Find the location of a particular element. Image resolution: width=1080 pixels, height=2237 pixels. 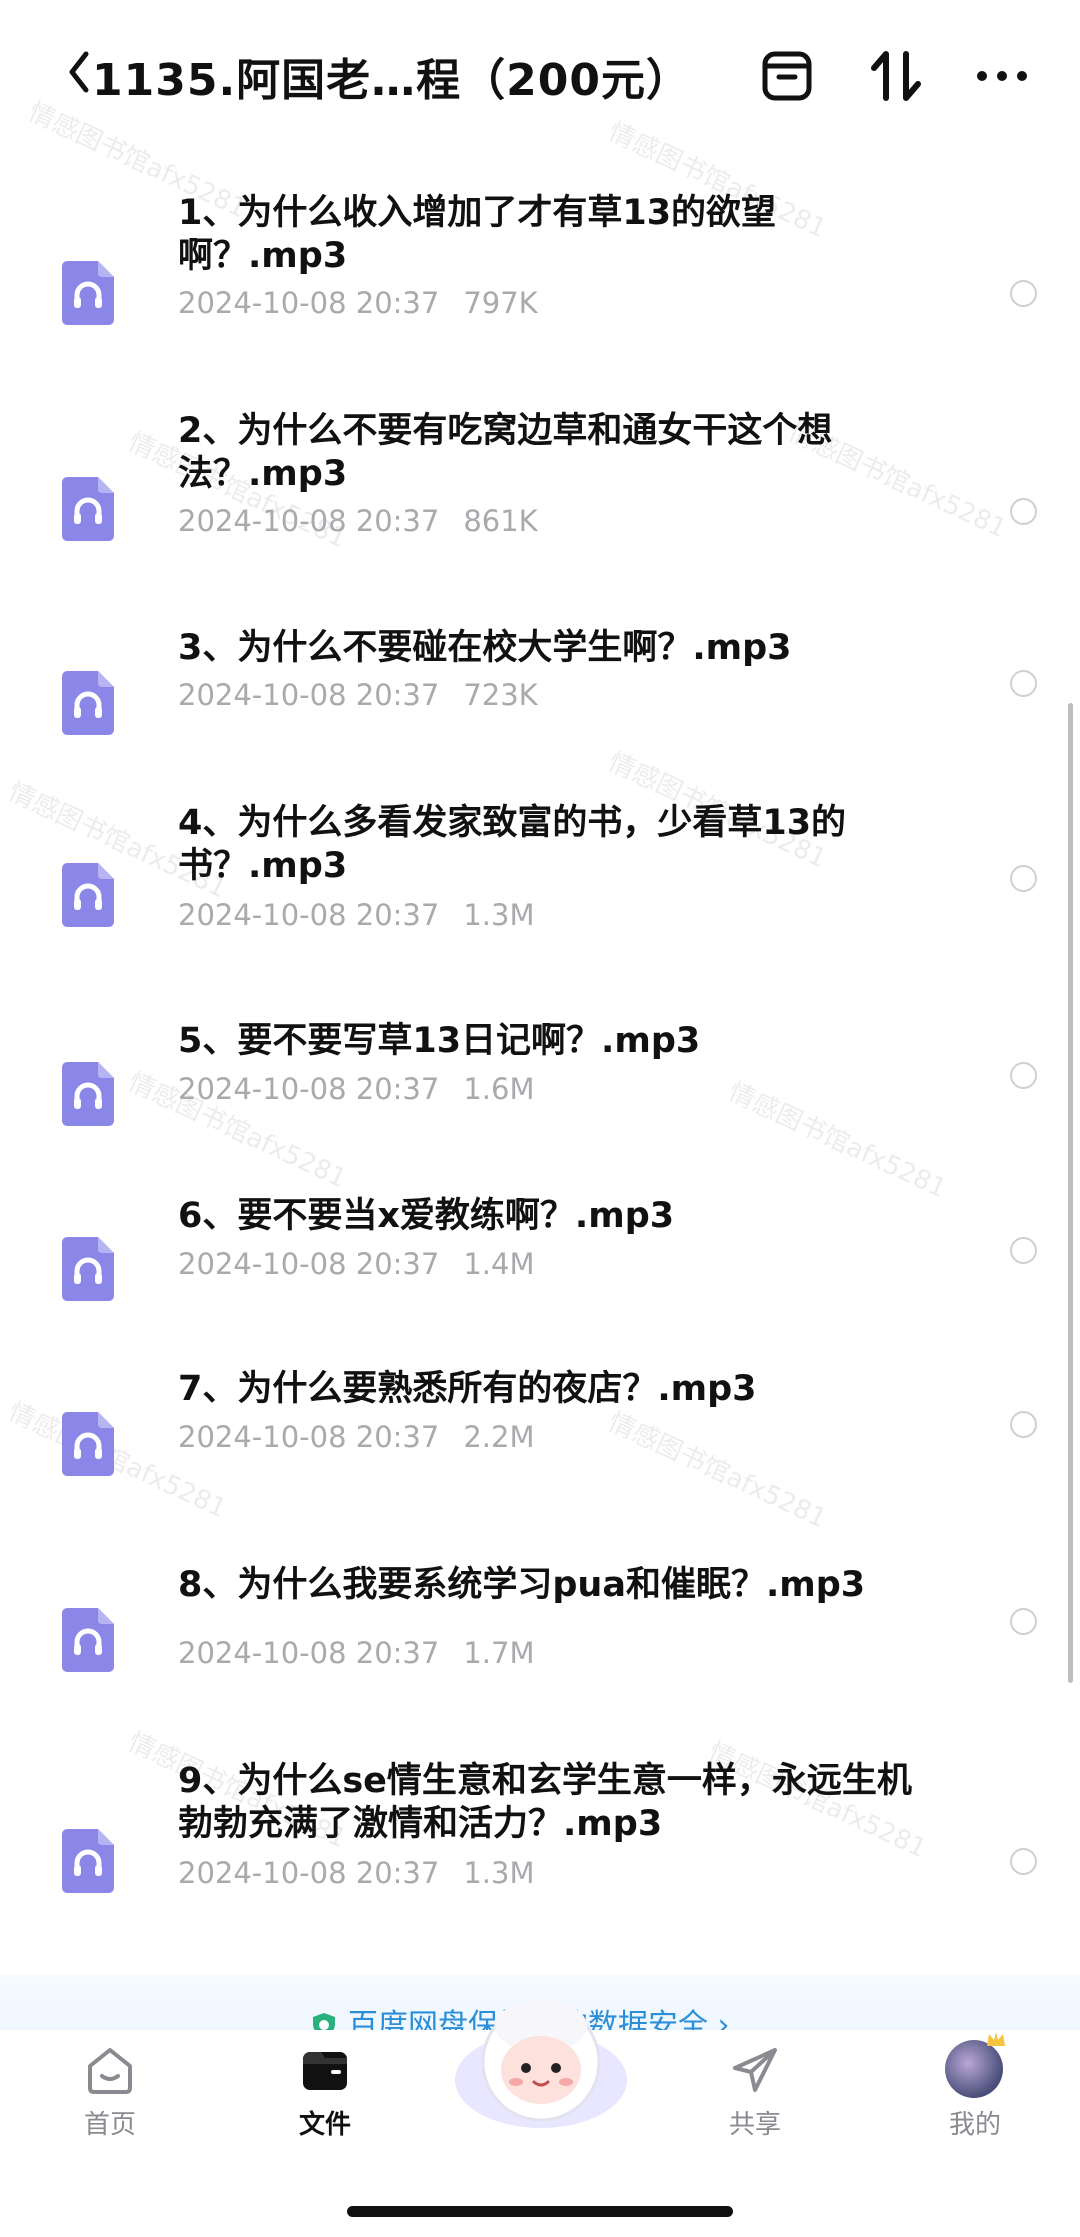

mascot-button is located at coordinates (541, 2060).